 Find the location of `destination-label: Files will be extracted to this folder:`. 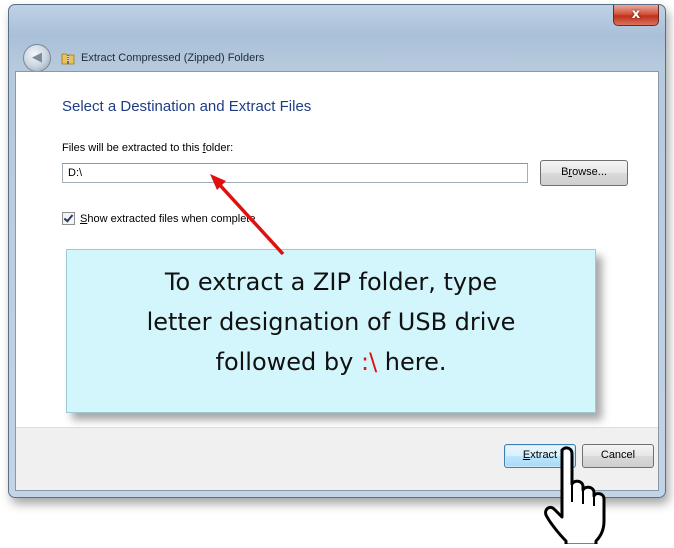

destination-label: Files will be extracted to this folder: is located at coordinates (147, 148).